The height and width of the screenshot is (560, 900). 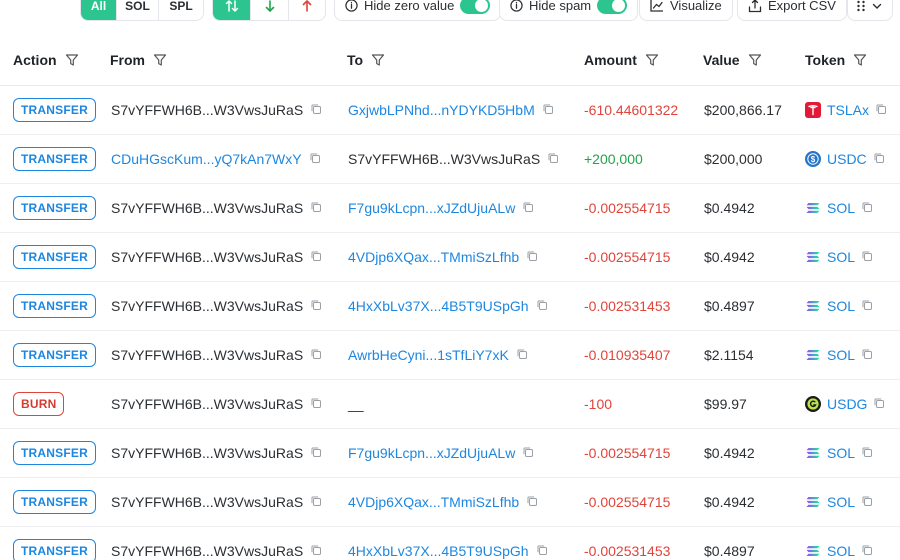 What do you see at coordinates (627, 502) in the screenshot?
I see `amount-value: -0.002554715` at bounding box center [627, 502].